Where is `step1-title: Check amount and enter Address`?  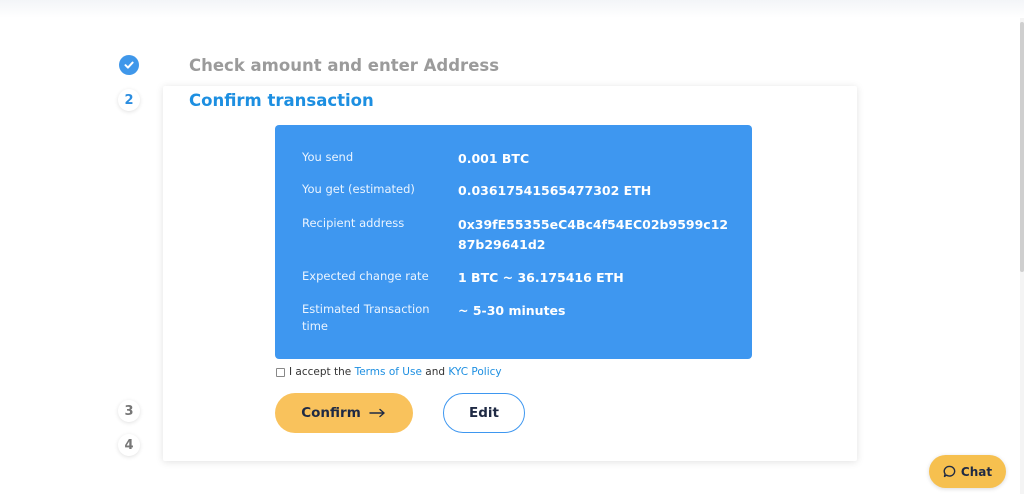 step1-title: Check amount and enter Address is located at coordinates (344, 65).